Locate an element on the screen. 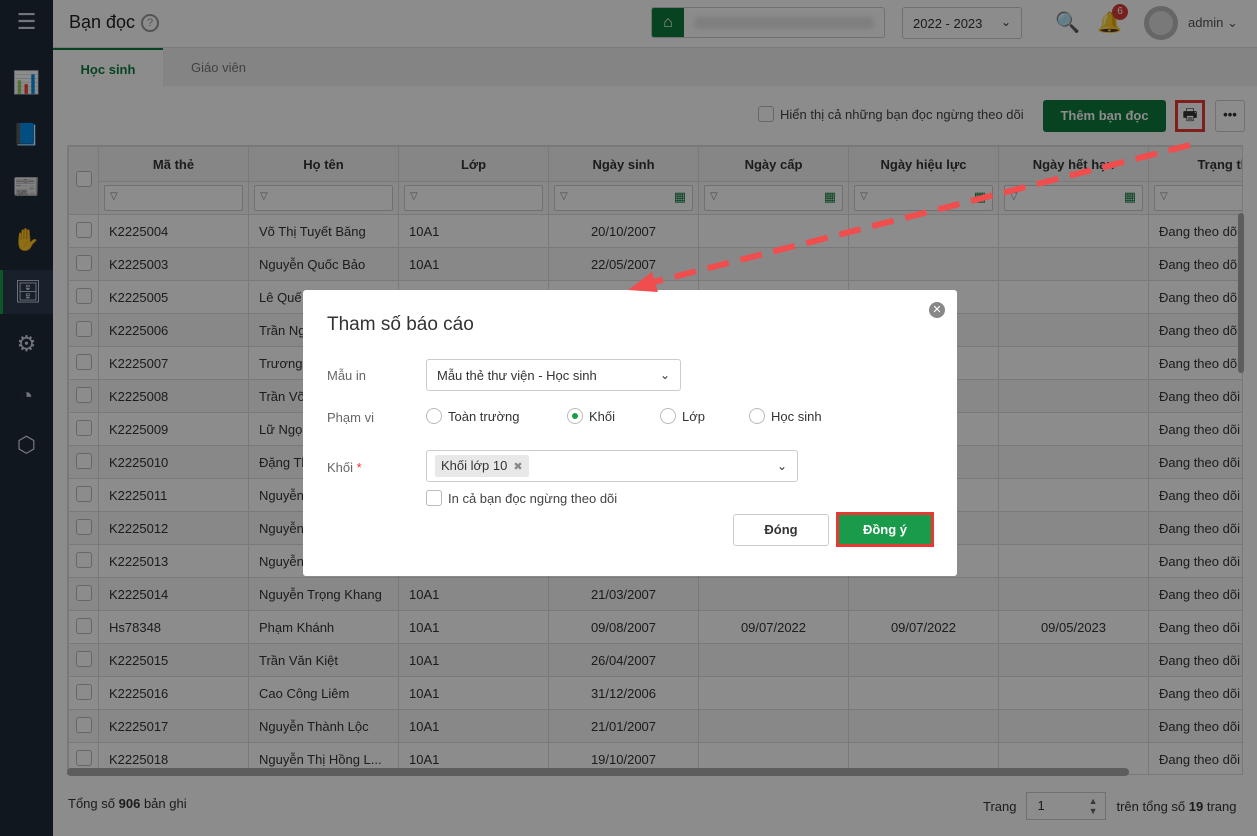  template-label: Mẫu in is located at coordinates (347, 375).